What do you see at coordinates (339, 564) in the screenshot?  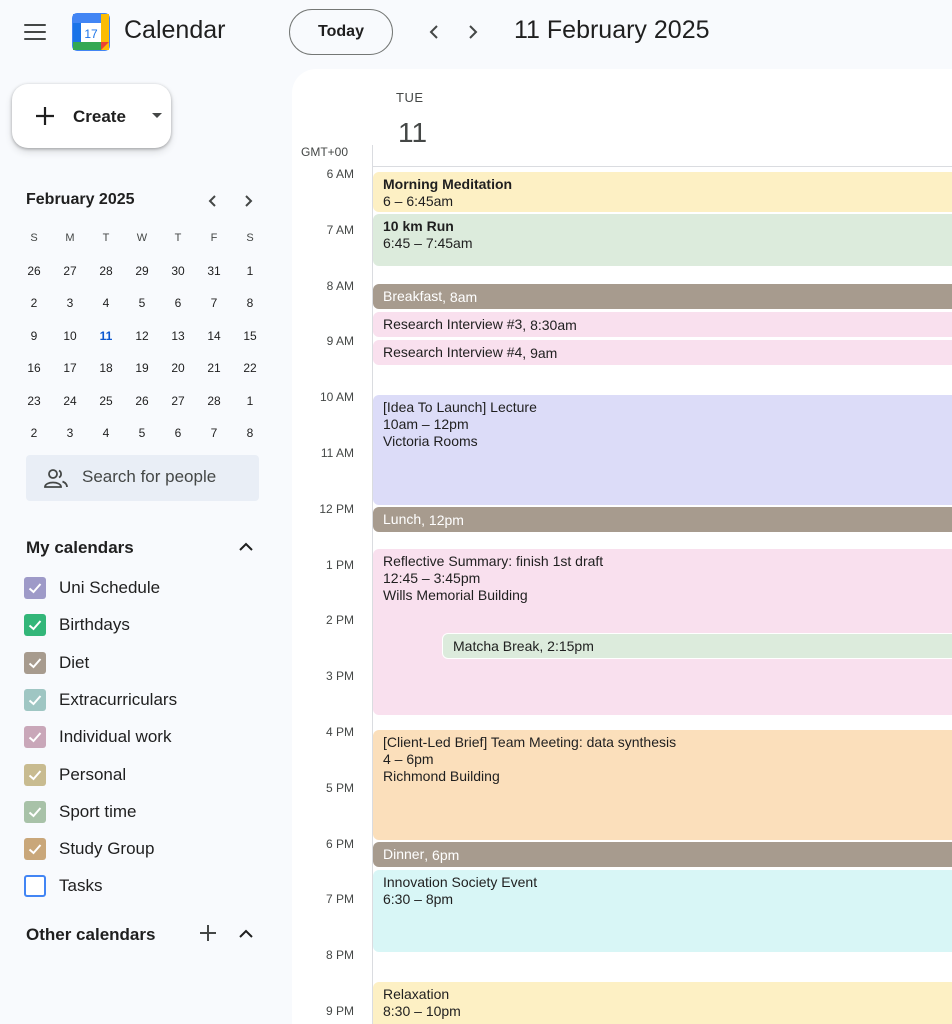 I see `hour-label: 1 PM` at bounding box center [339, 564].